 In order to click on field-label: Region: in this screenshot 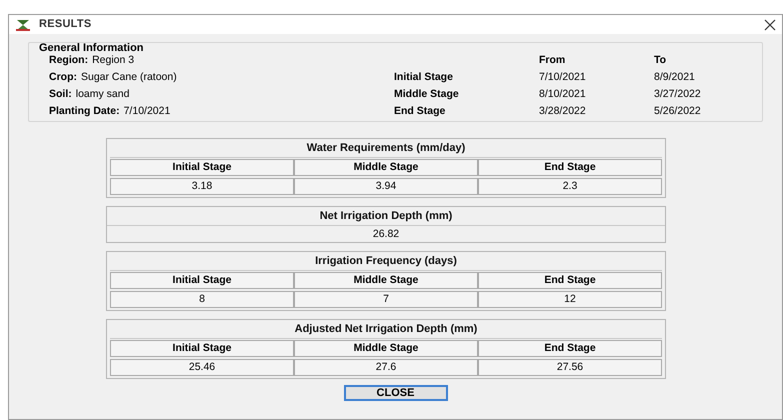, I will do `click(68, 60)`.